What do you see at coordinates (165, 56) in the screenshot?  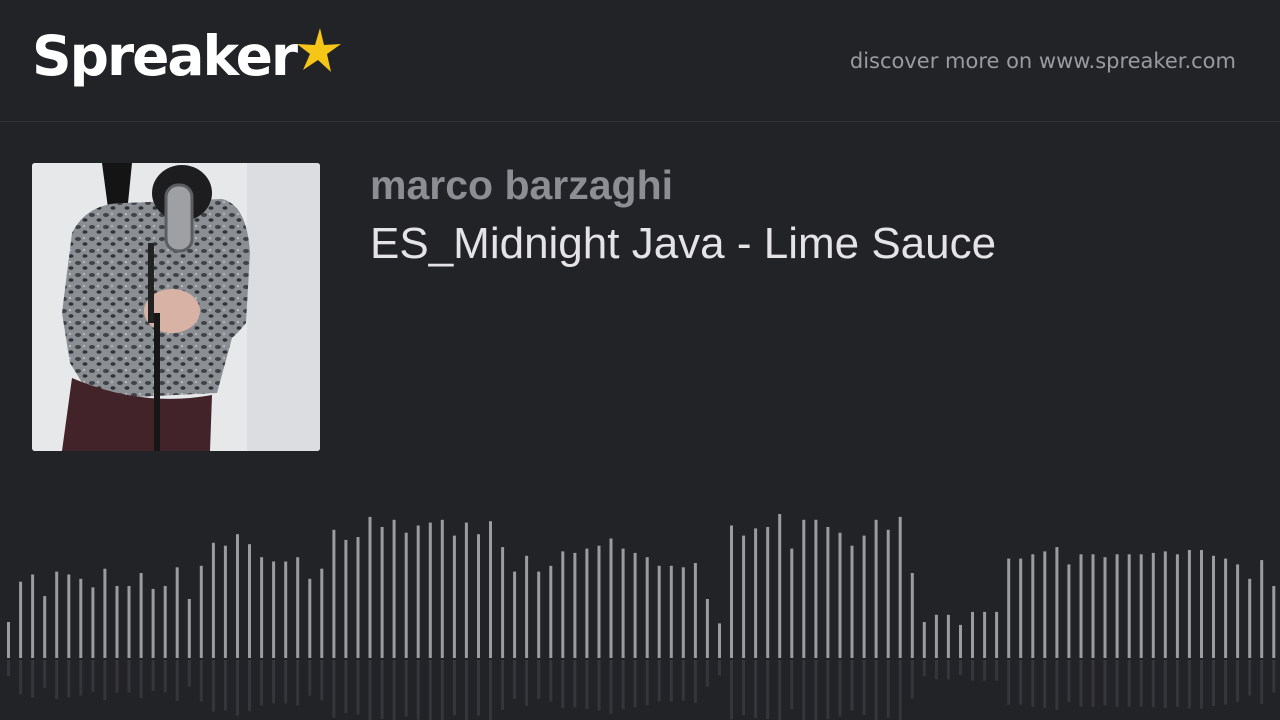 I see `logo-text: Spreaker` at bounding box center [165, 56].